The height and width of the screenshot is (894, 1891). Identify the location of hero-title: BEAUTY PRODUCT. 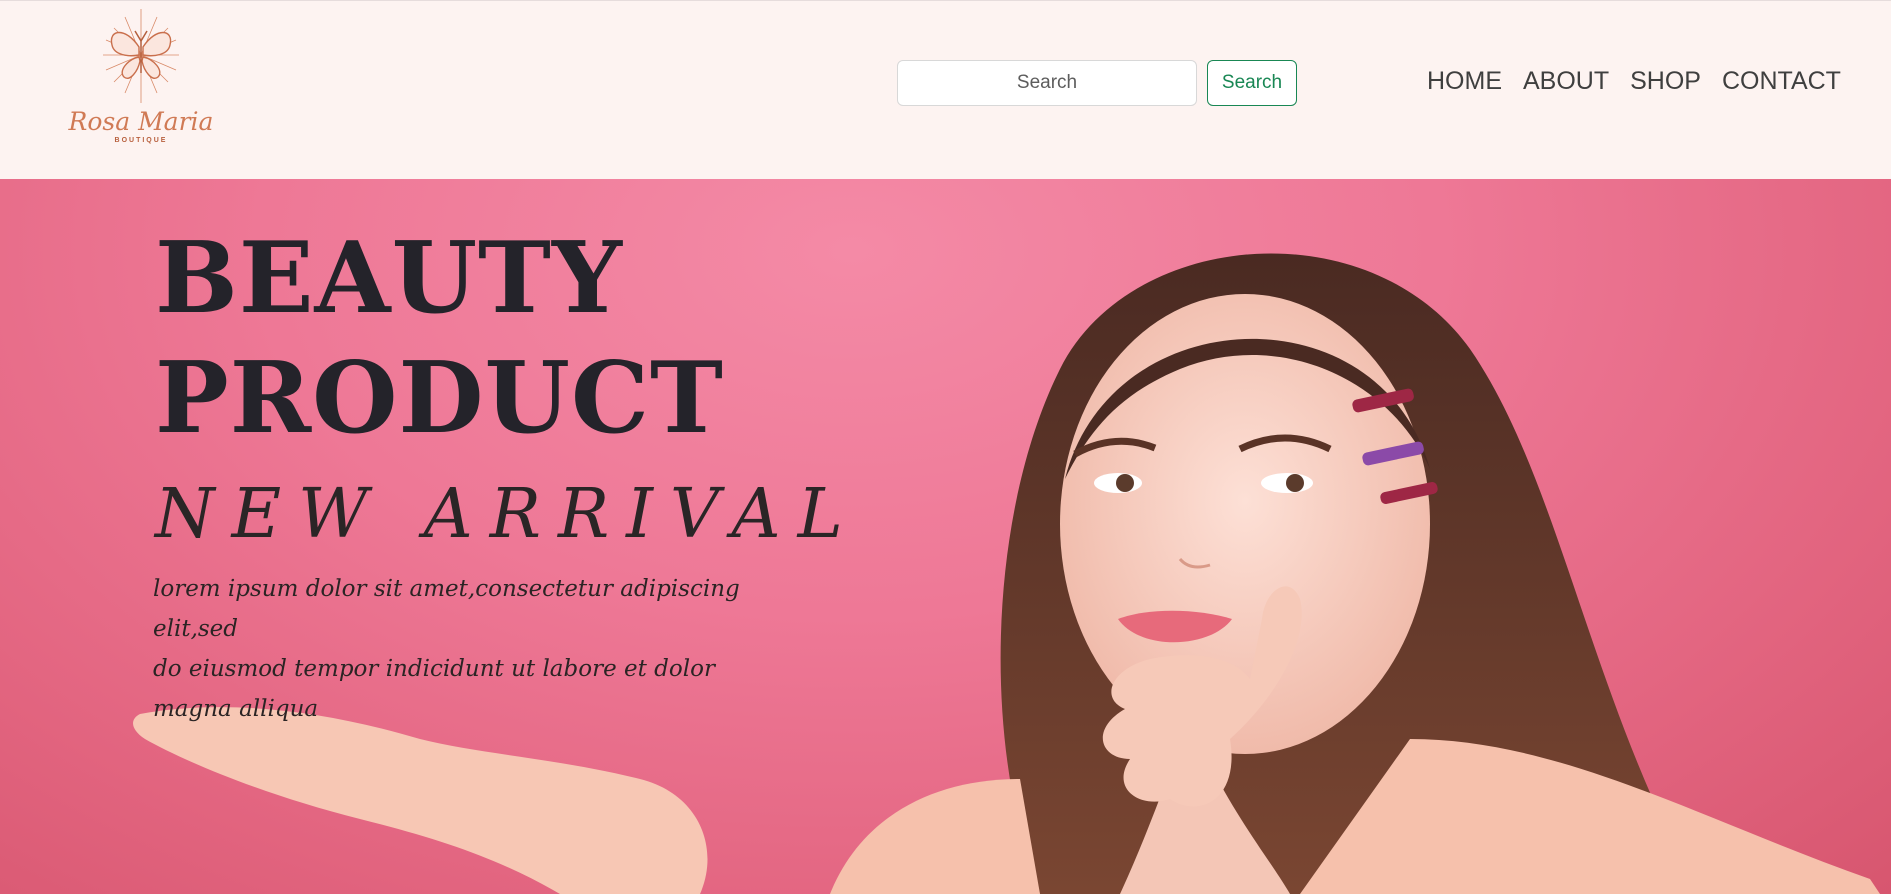
(439, 339).